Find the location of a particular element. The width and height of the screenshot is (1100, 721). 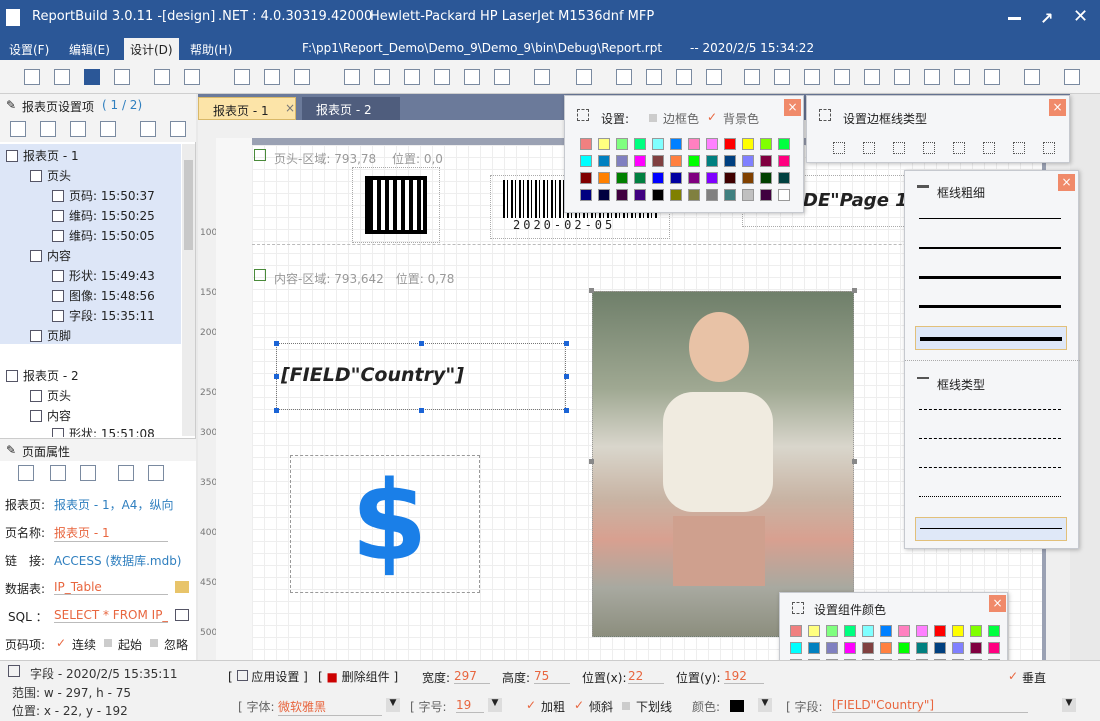

front-icon is located at coordinates (684, 77).